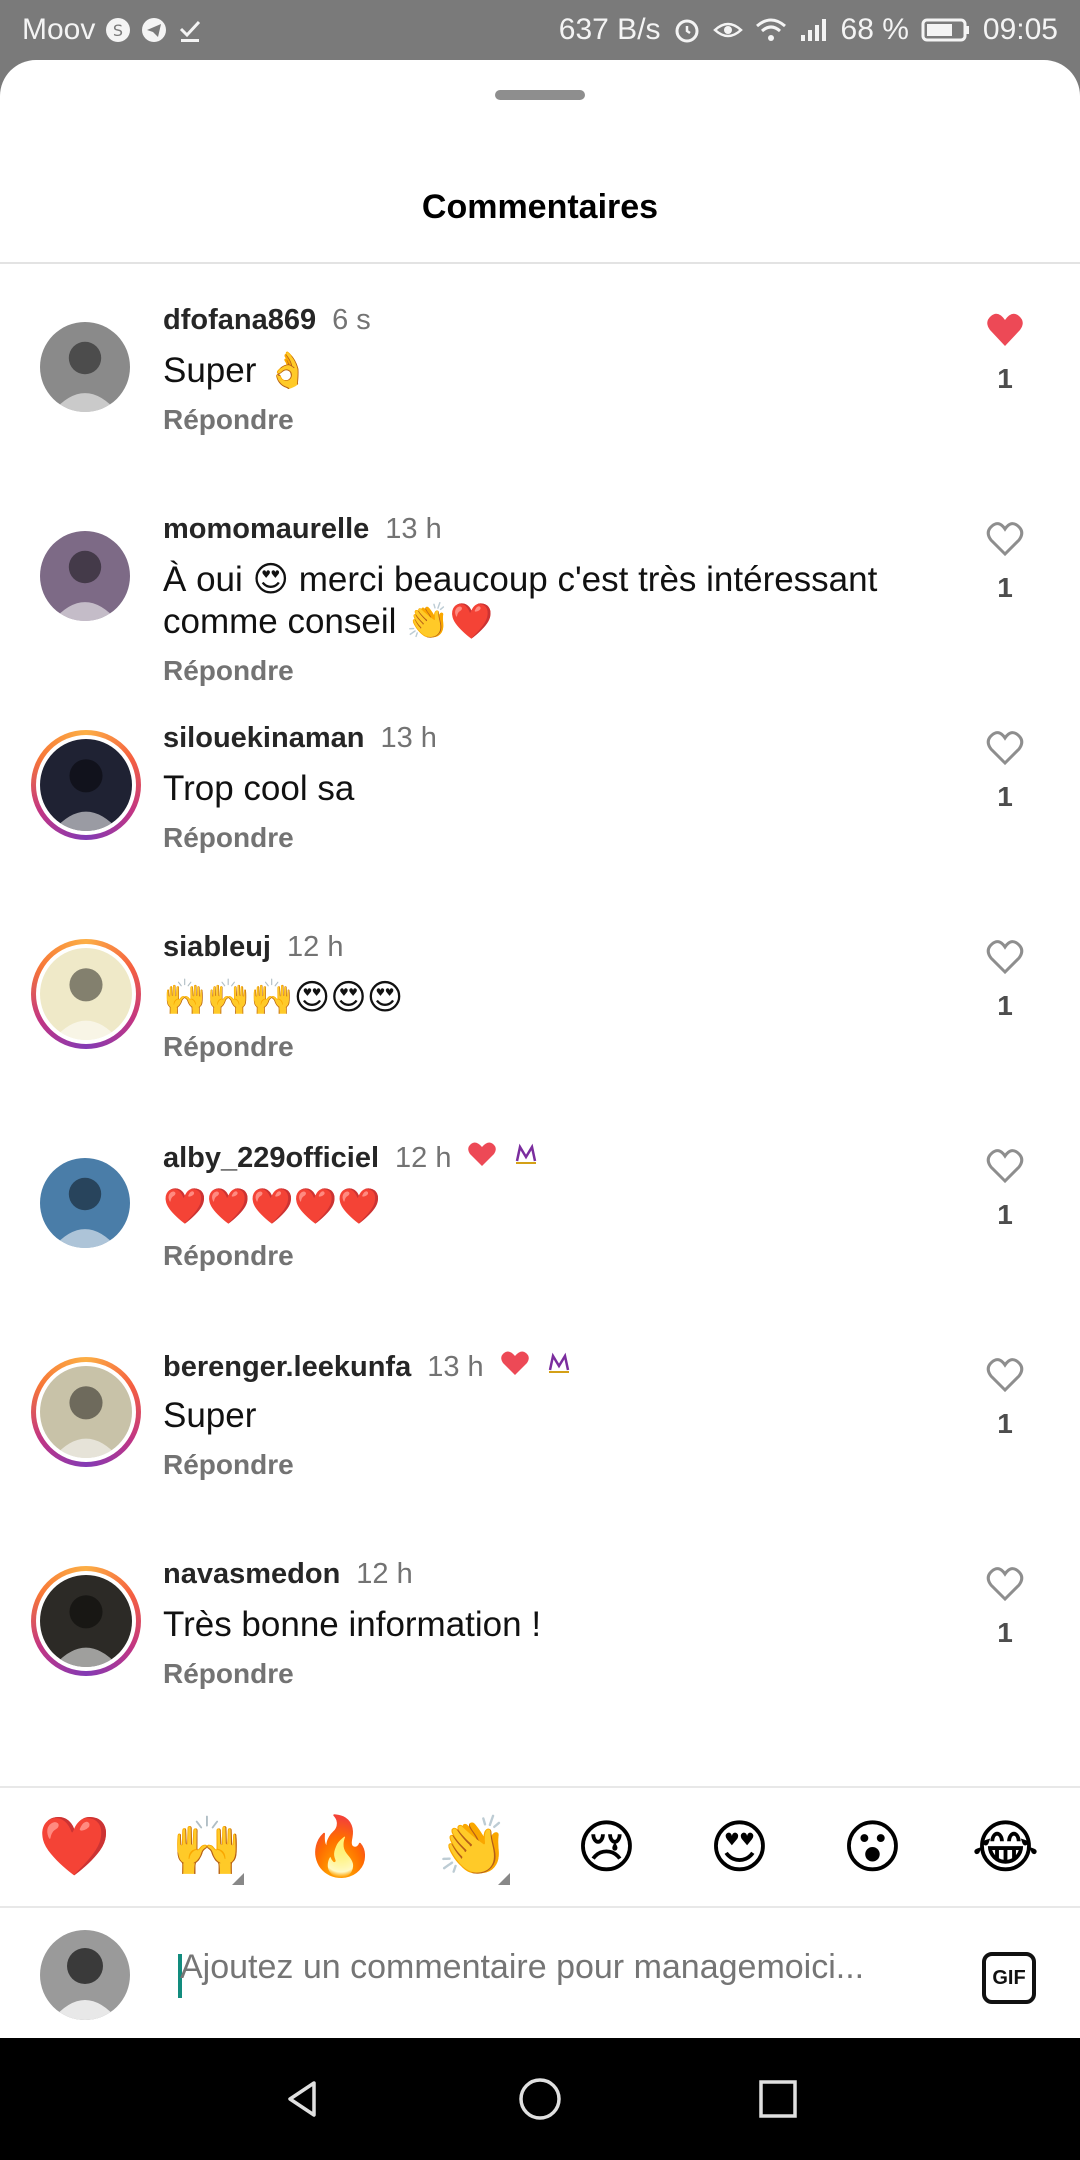  Describe the element at coordinates (540, 1054) in the screenshot. I see `comment-row: siableuj 12 h 🙌🙌🙌😍😍😍 Répondre 1` at that location.